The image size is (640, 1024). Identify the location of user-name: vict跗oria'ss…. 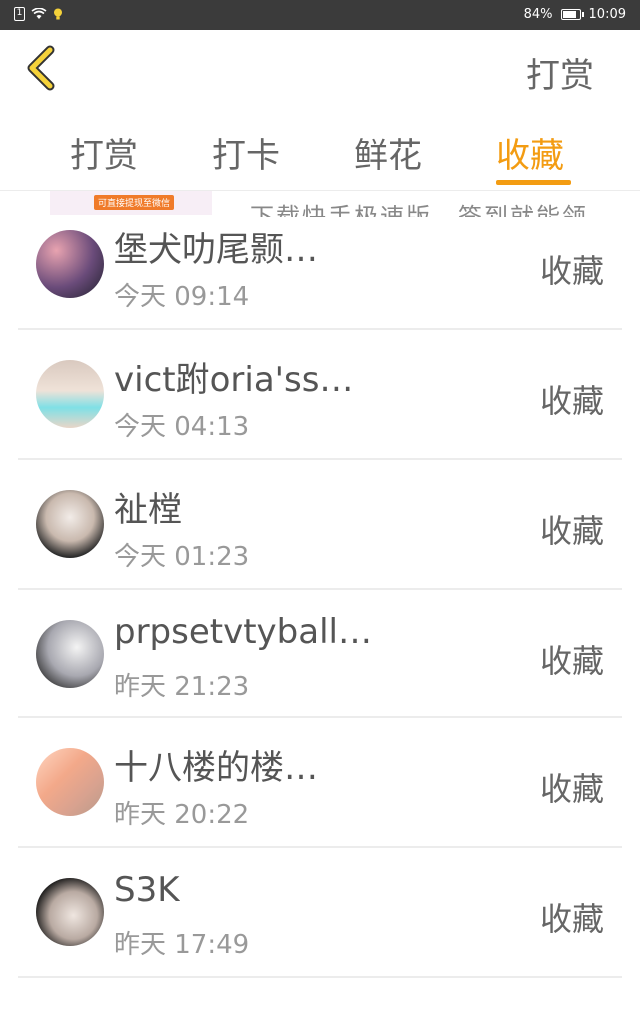
(234, 380).